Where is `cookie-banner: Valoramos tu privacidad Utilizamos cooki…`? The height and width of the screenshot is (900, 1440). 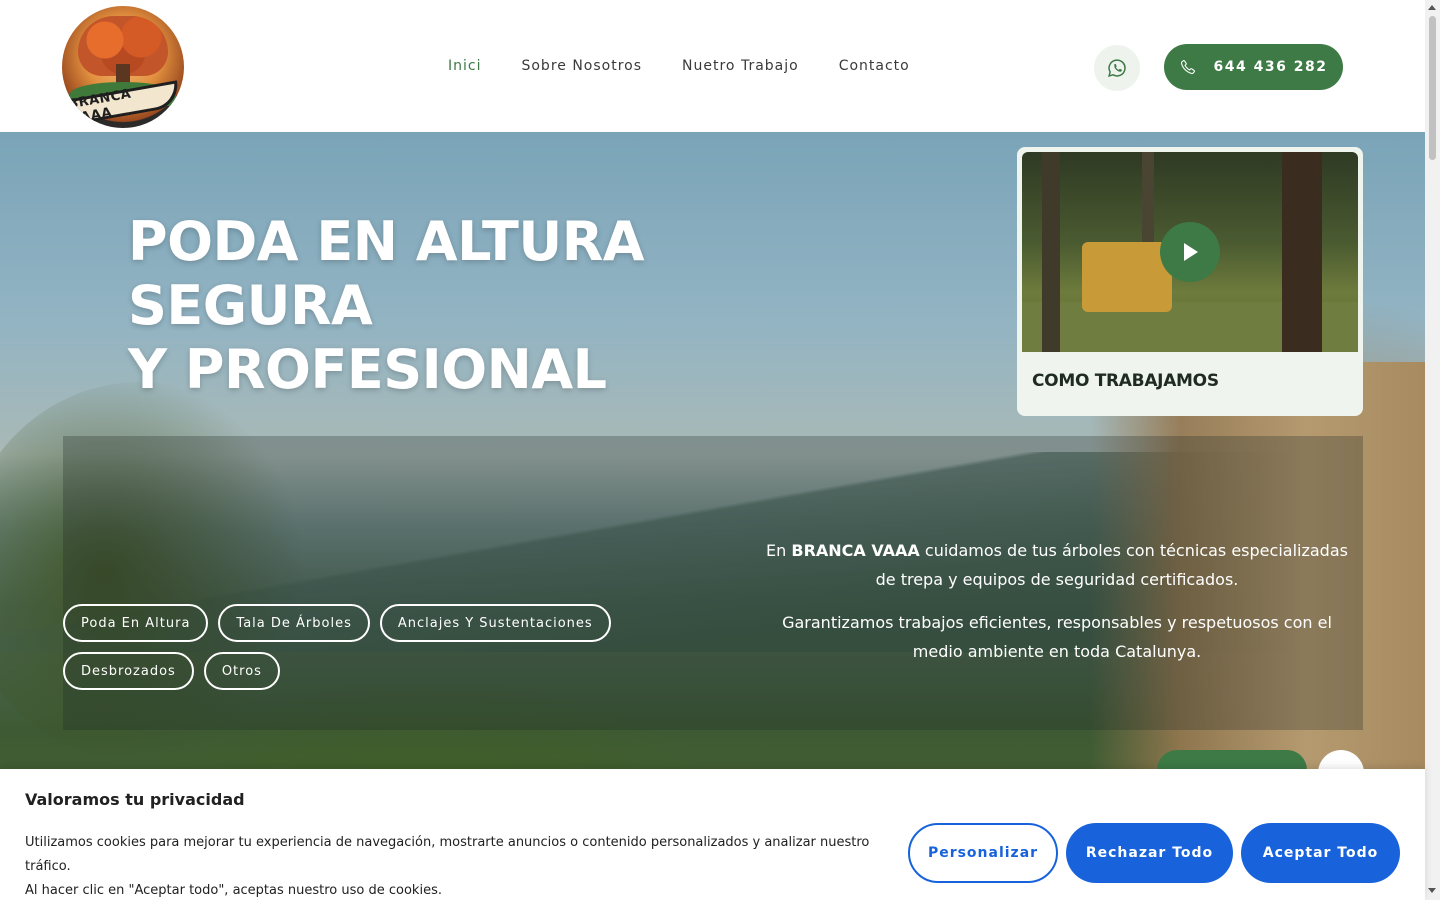
cookie-banner: Valoramos tu privacidad Utilizamos cooki… is located at coordinates (712, 834).